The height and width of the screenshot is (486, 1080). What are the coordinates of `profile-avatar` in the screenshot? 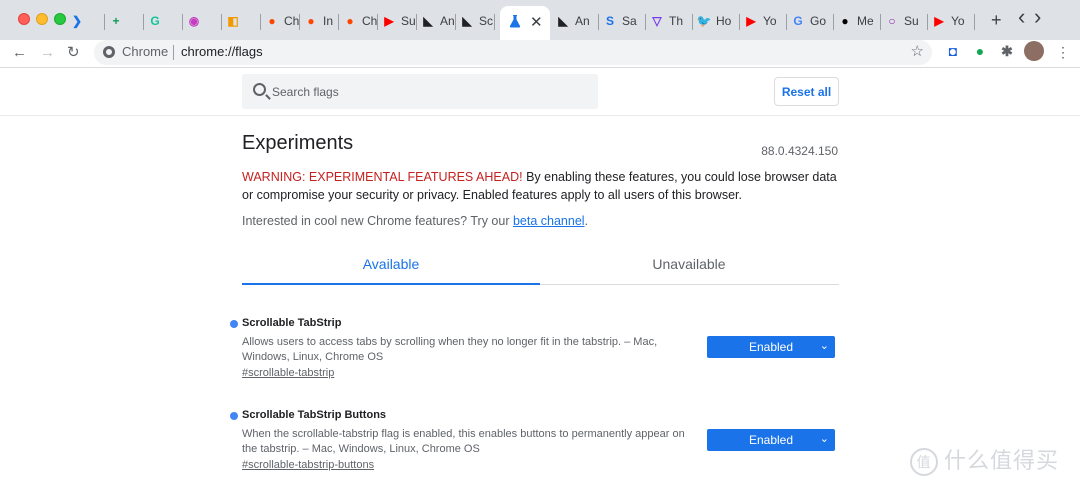 It's located at (1034, 51).